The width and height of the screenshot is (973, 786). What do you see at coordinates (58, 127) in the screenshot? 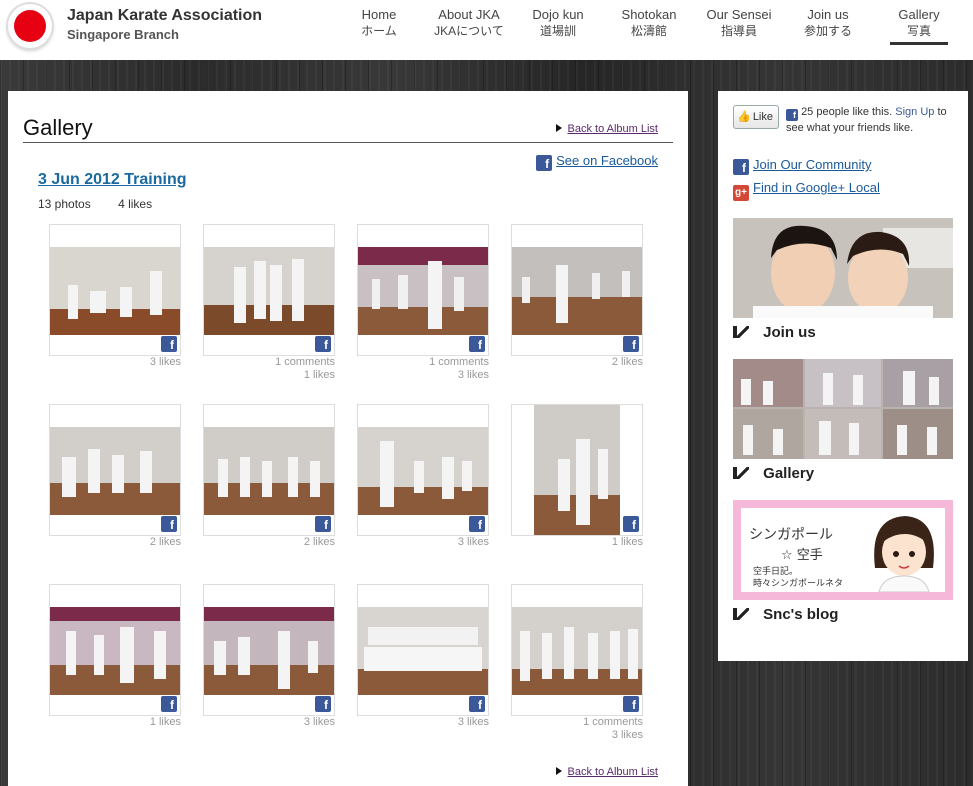
I see `page-title: Gallery` at bounding box center [58, 127].